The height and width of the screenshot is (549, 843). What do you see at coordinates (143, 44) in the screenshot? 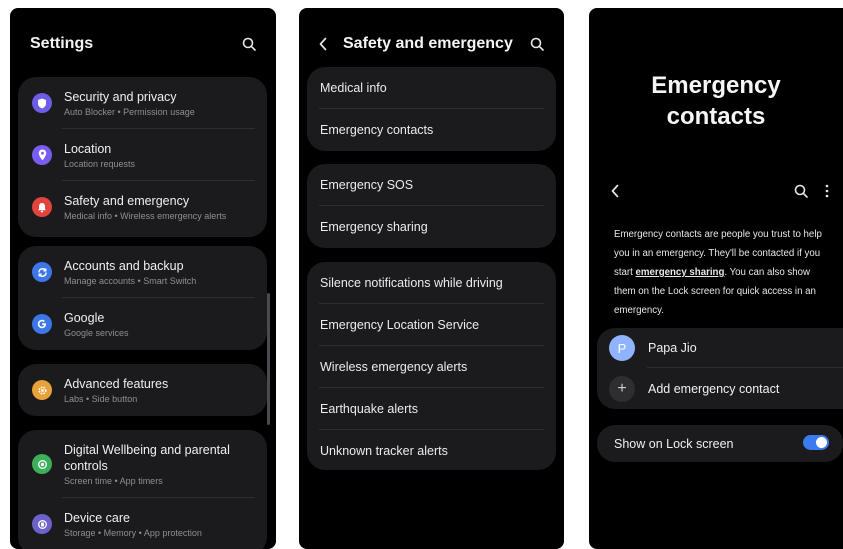
I see `settings-header: Settings` at bounding box center [143, 44].